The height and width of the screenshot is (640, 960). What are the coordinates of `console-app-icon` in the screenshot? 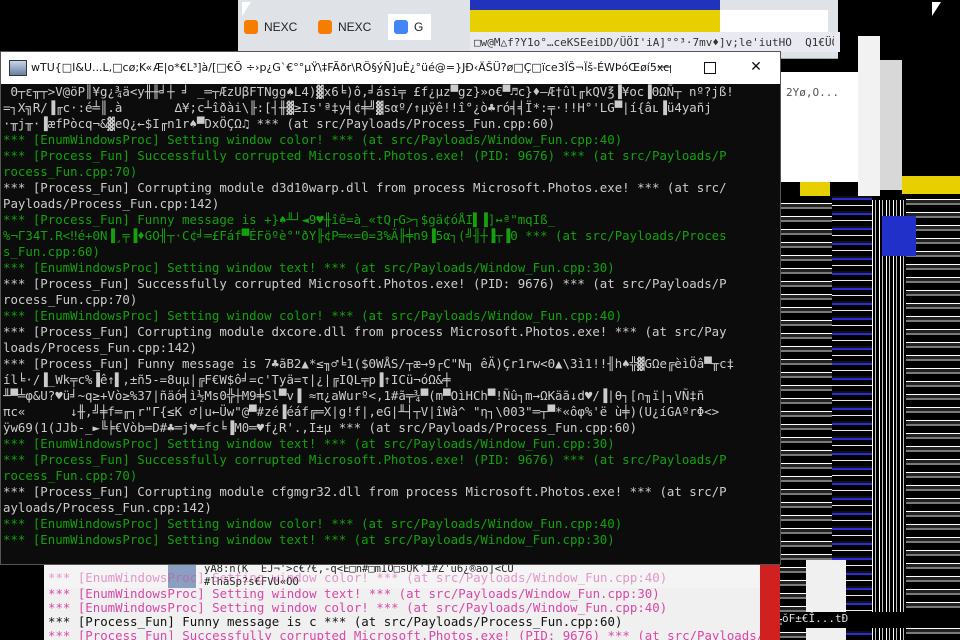 It's located at (18, 68).